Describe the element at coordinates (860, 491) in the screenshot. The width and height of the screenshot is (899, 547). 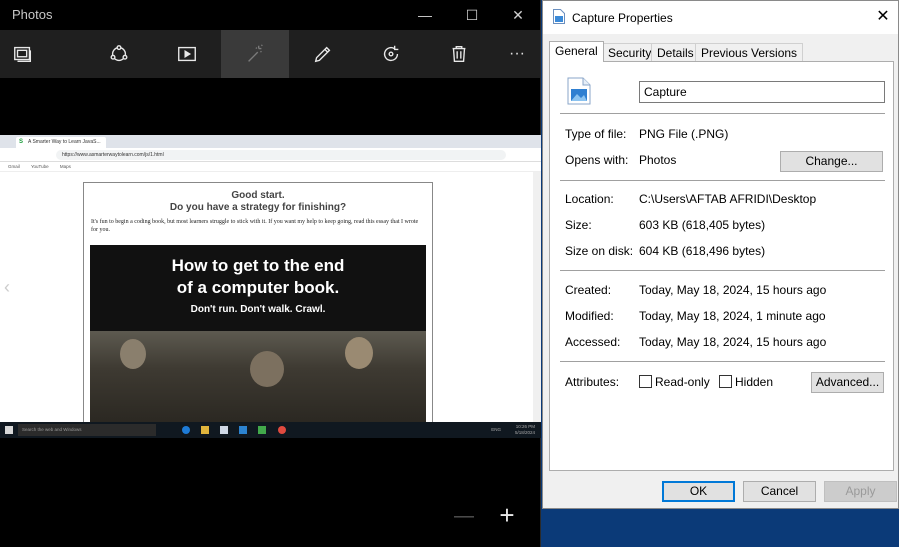
I see `apply-button: Apply` at that location.